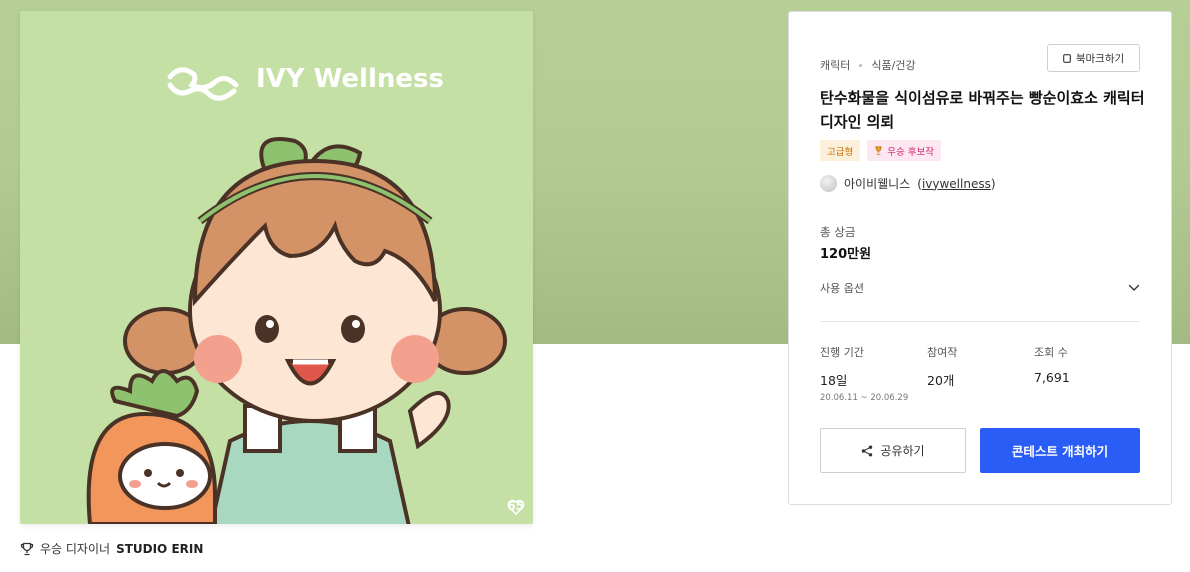 This screenshot has height=572, width=1190. What do you see at coordinates (842, 288) in the screenshot?
I see `usage-options-label: 사용 옵션` at bounding box center [842, 288].